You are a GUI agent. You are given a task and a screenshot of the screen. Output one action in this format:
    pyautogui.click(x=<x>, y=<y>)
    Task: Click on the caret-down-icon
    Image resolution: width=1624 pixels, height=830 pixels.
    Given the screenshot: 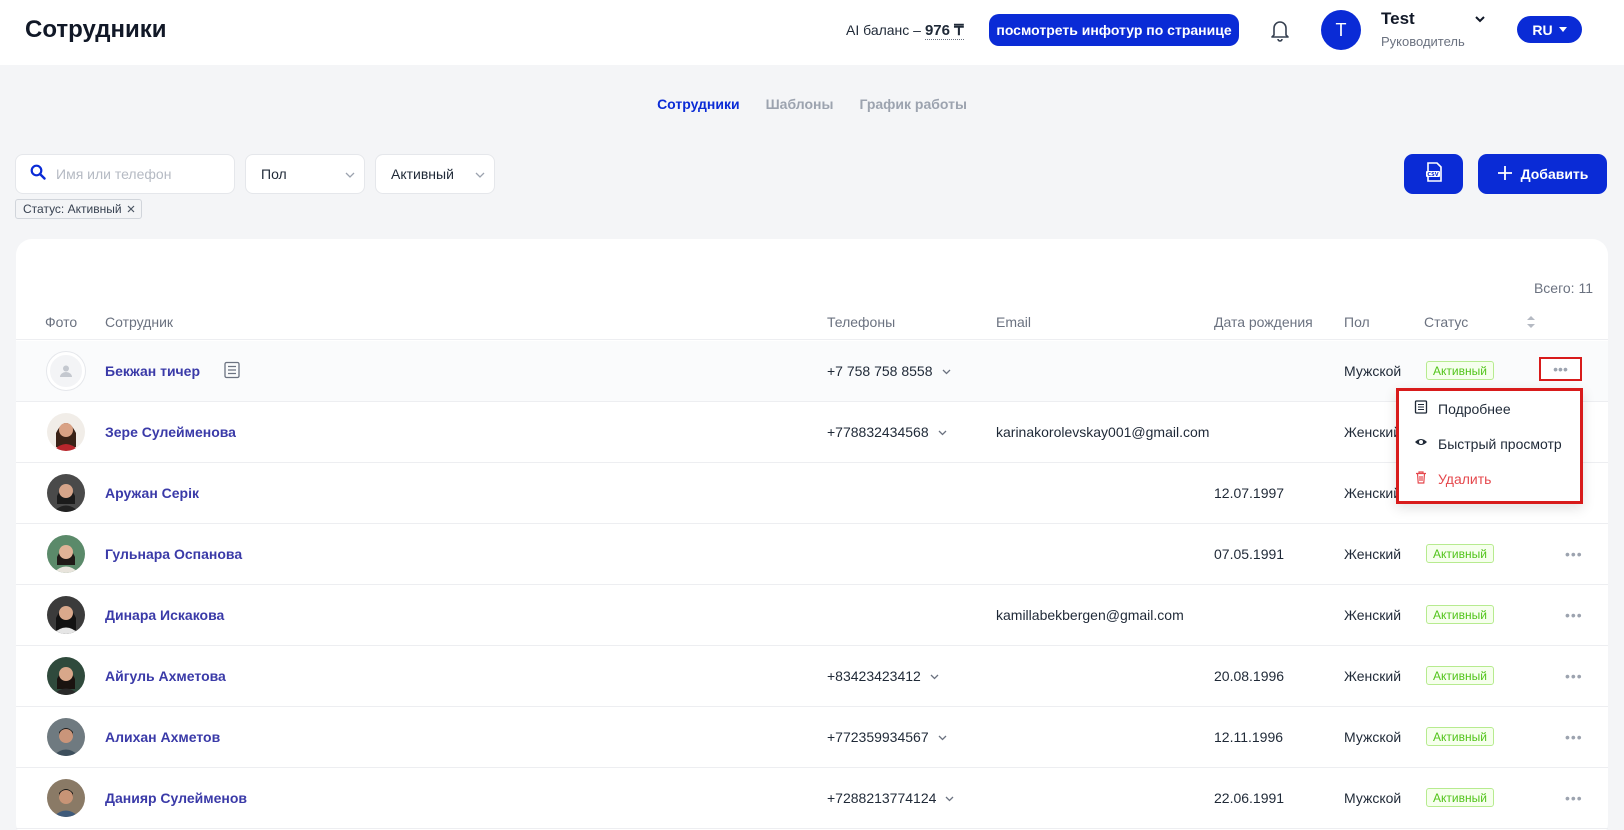 What is the action you would take?
    pyautogui.click(x=1562, y=29)
    